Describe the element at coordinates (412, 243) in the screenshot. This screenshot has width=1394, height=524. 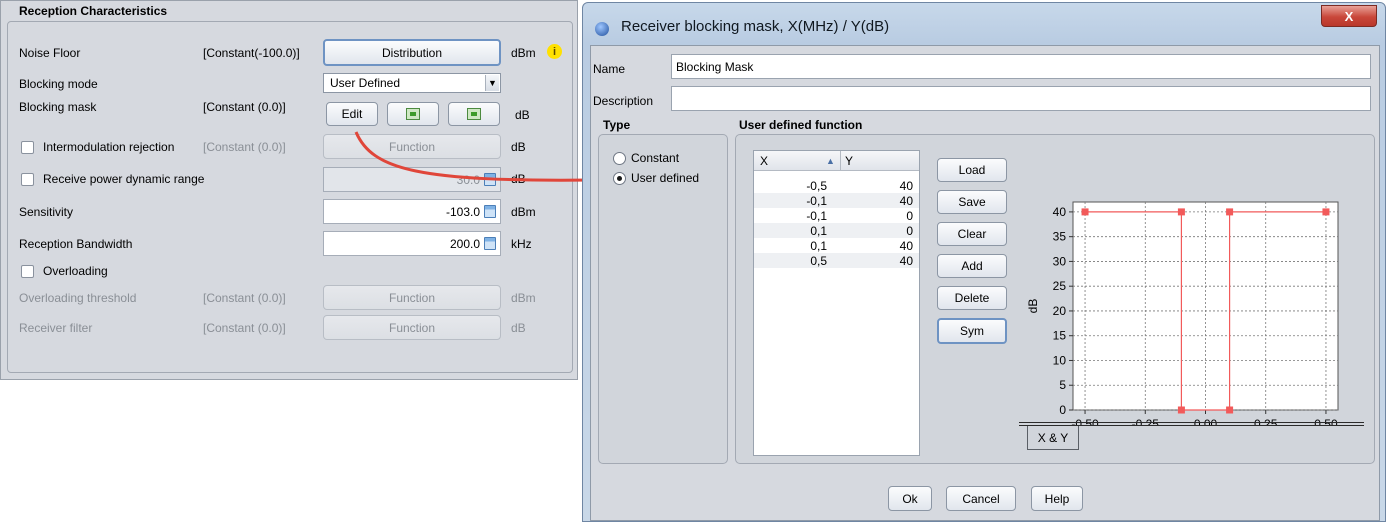
I see `bandwidth-field: 200.0` at that location.